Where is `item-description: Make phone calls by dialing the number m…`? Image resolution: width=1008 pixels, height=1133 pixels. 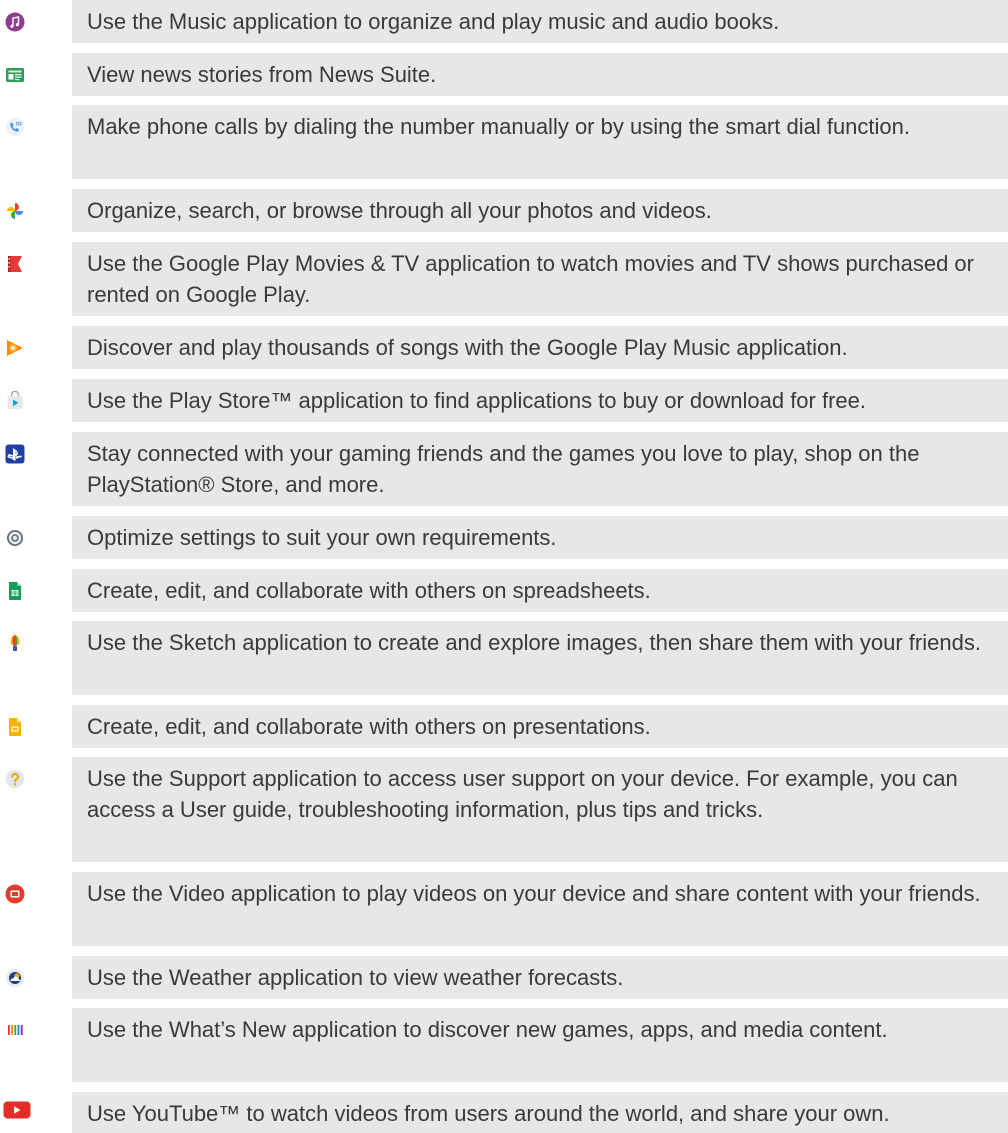 item-description: Make phone calls by dialing the number m… is located at coordinates (540, 142).